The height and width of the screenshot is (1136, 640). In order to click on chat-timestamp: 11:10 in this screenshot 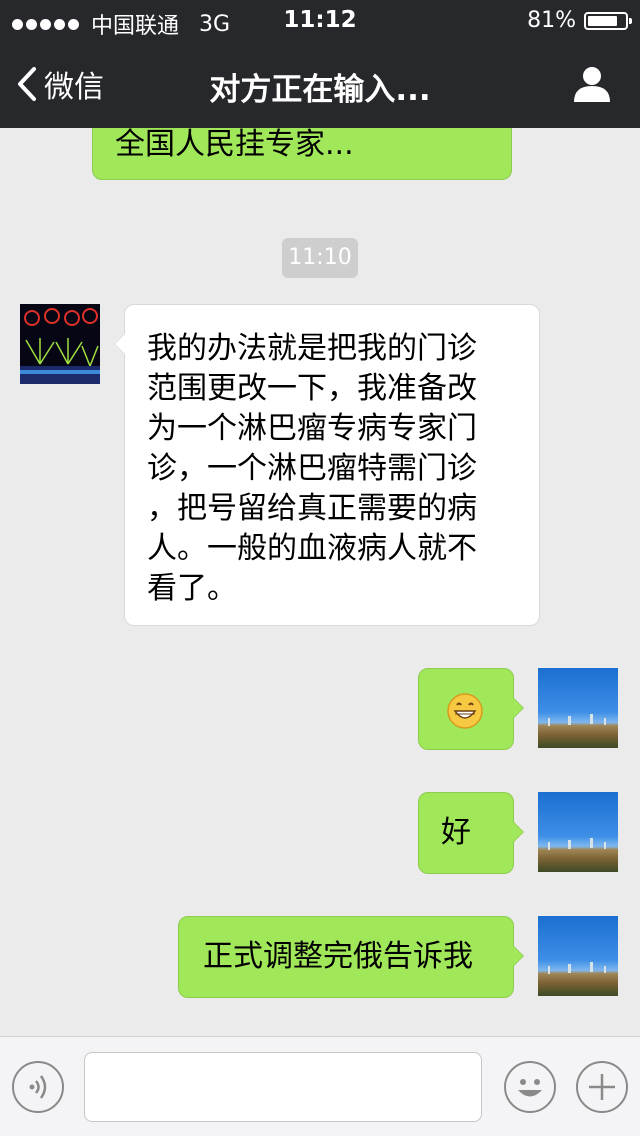, I will do `click(320, 258)`.